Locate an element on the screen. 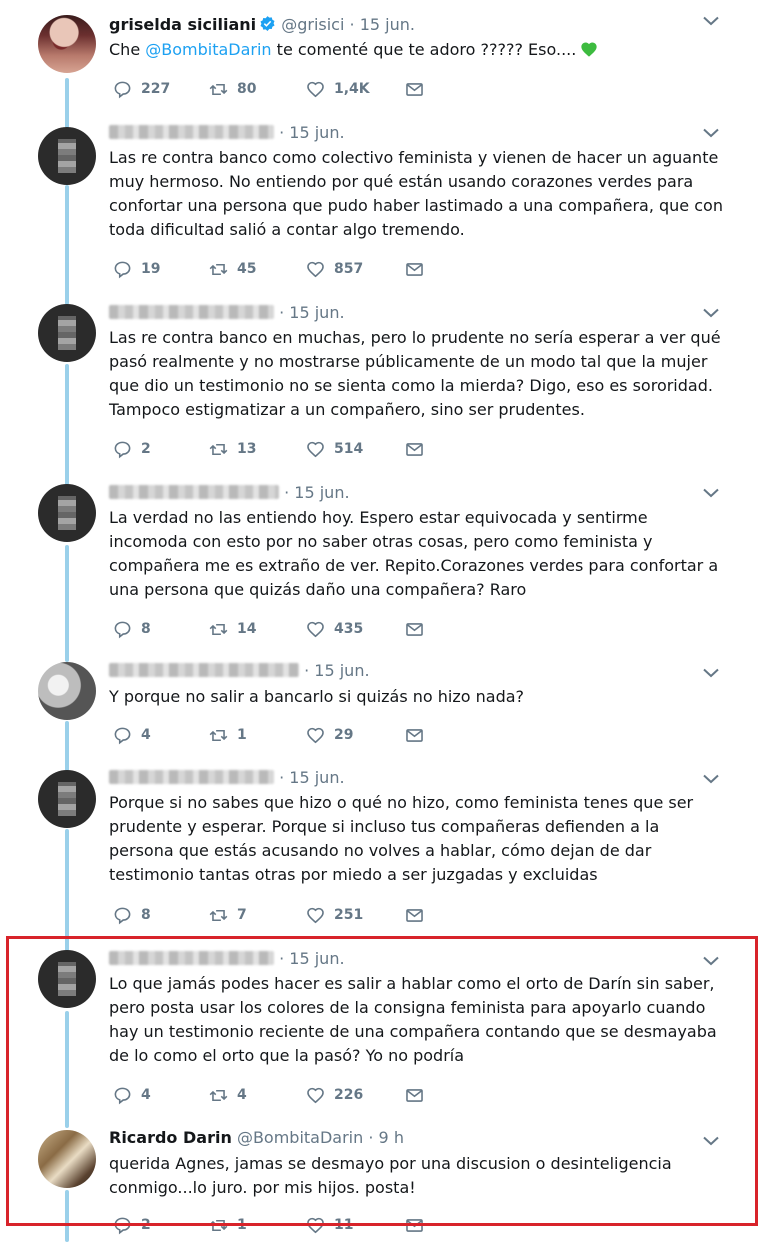  retweet-button: 4 is located at coordinates (228, 1095).